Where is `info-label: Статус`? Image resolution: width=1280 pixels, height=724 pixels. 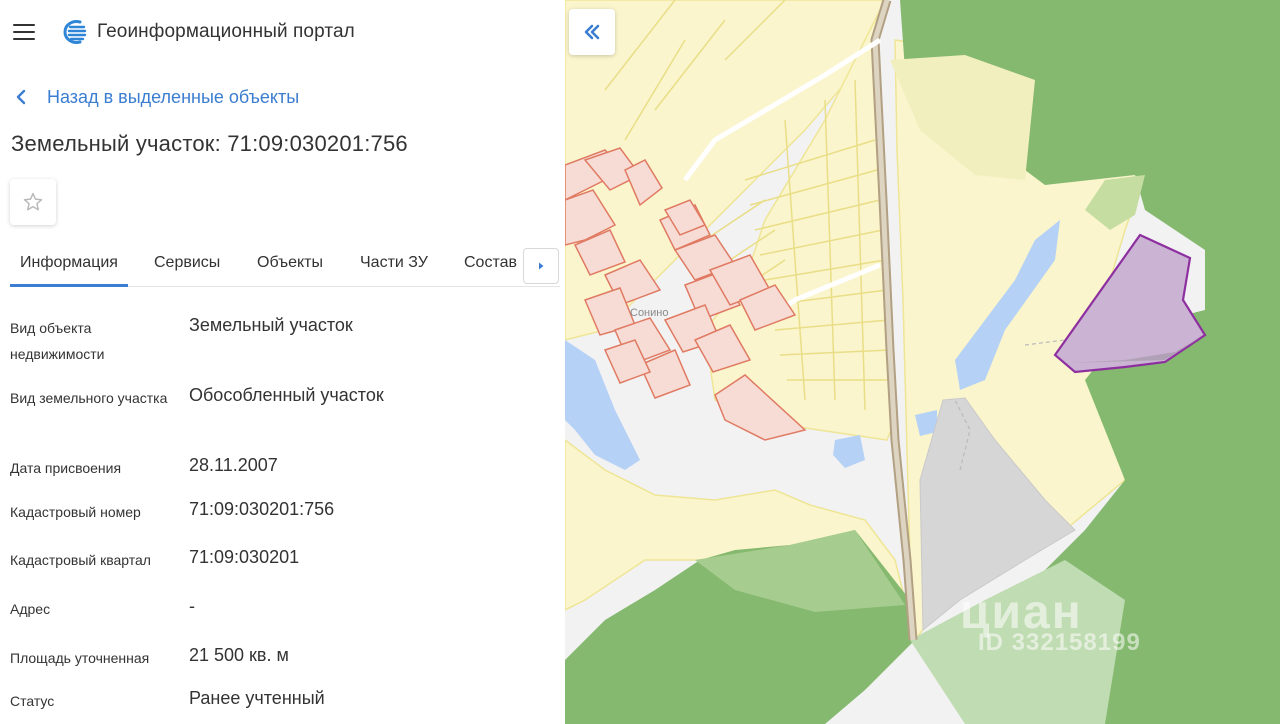 info-label: Статус is located at coordinates (32, 701).